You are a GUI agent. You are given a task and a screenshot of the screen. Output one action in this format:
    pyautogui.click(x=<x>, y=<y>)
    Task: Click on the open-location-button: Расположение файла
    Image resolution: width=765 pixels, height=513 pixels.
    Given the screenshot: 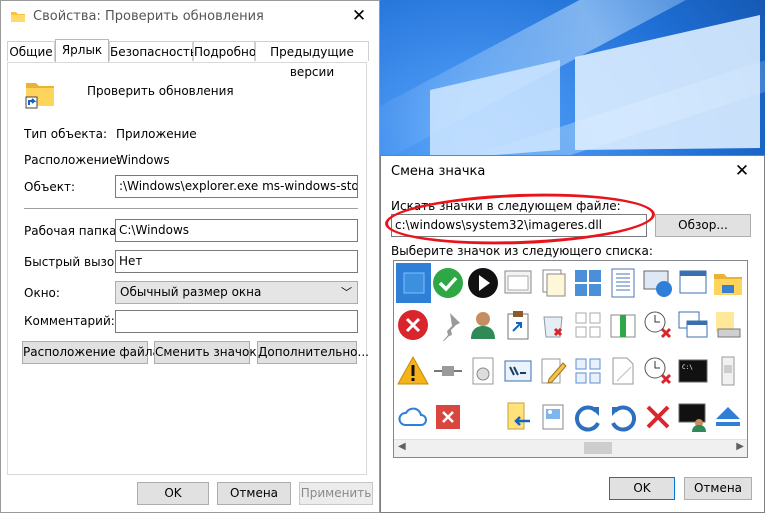 What is the action you would take?
    pyautogui.click(x=91, y=352)
    